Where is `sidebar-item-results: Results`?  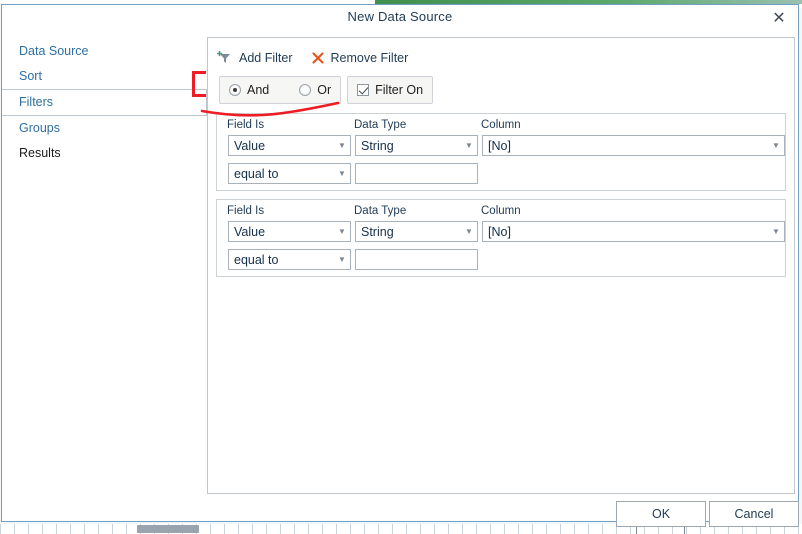
sidebar-item-results: Results is located at coordinates (104, 153).